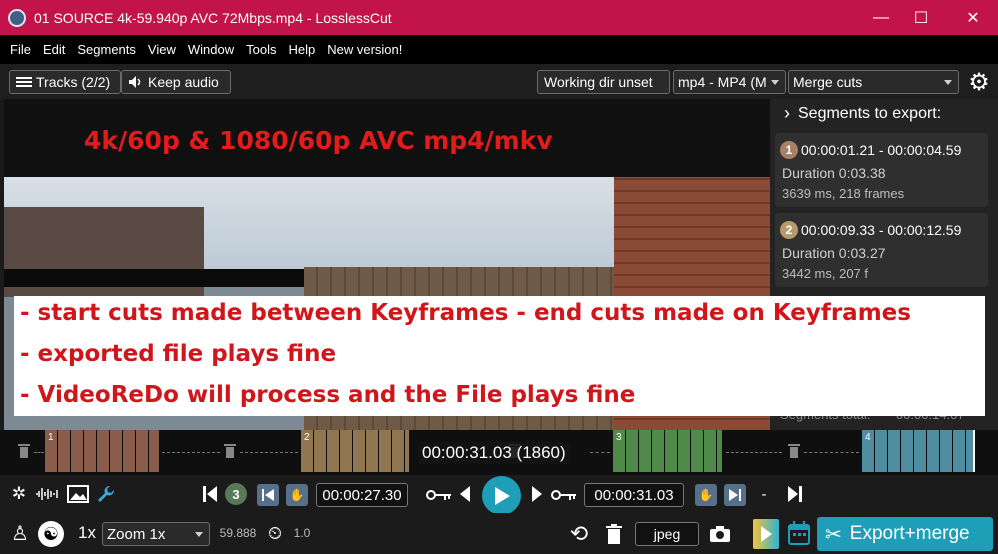  I want to click on chevron-right-icon: ›, so click(787, 113).